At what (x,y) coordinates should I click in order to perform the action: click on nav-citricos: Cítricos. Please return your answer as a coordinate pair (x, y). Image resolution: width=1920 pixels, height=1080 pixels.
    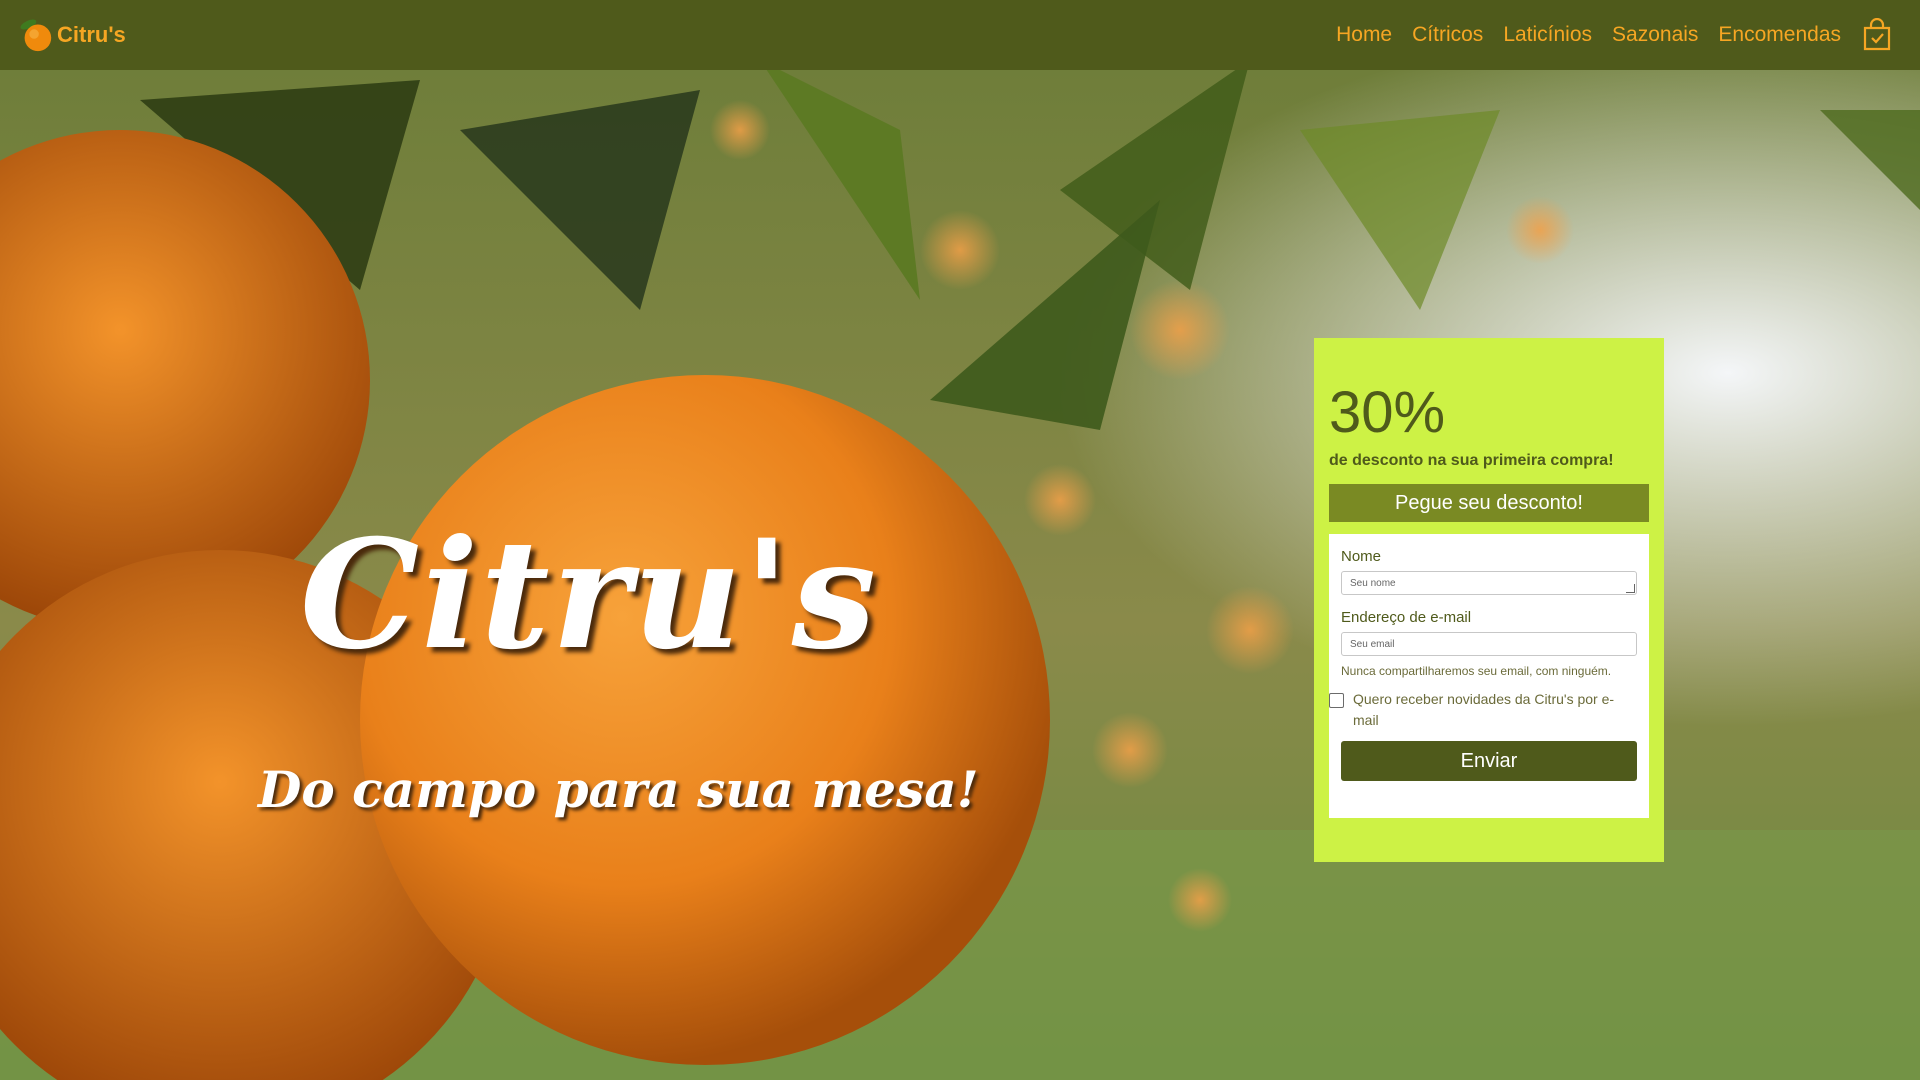
    Looking at the image, I should click on (1447, 35).